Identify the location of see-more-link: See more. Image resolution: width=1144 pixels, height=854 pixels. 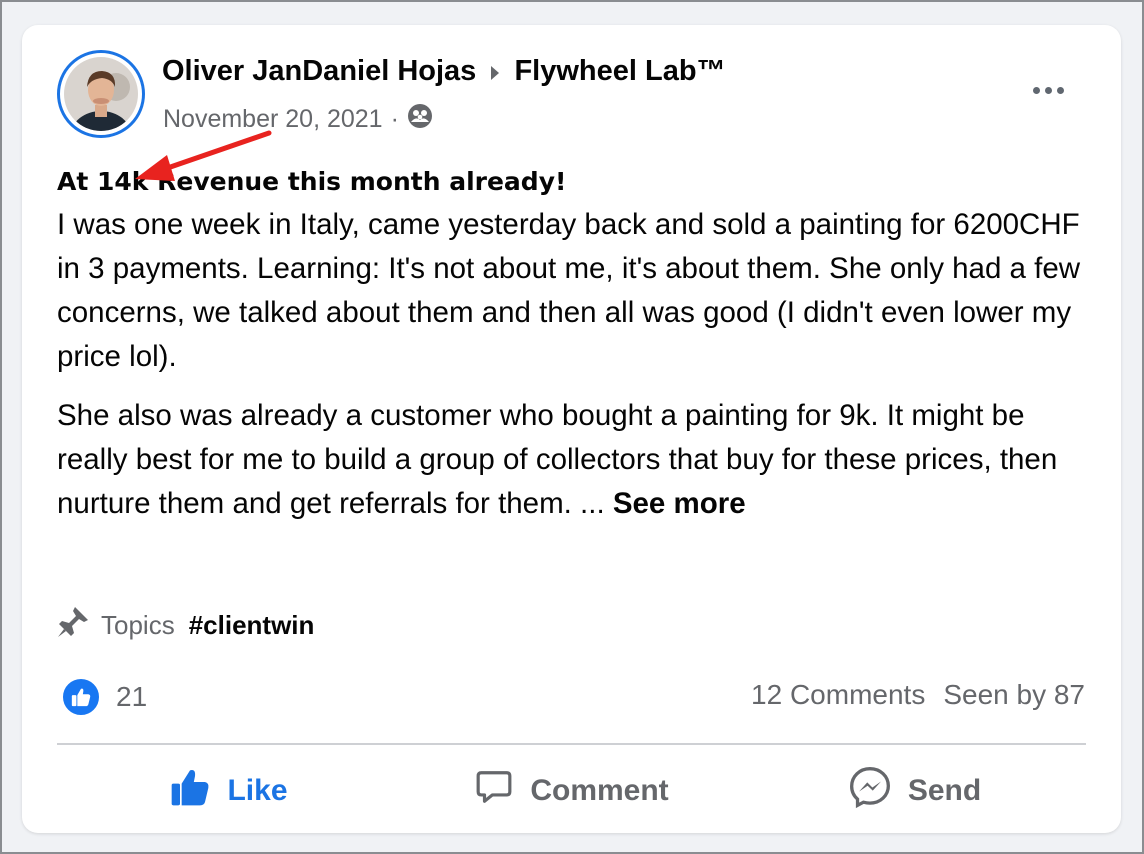
(679, 503).